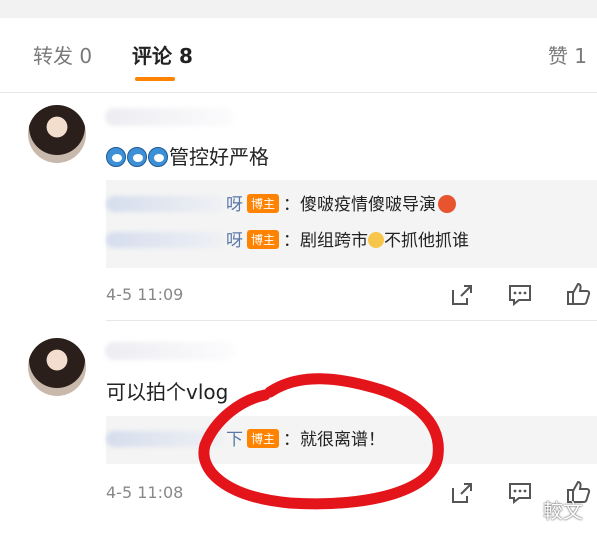 The width and height of the screenshot is (597, 536). What do you see at coordinates (351, 224) in the screenshot?
I see `reply-box: 呀博主 ：傻啵疫情傻啵导演 呀博主 ：剧组跨市 不抓他抓谁` at bounding box center [351, 224].